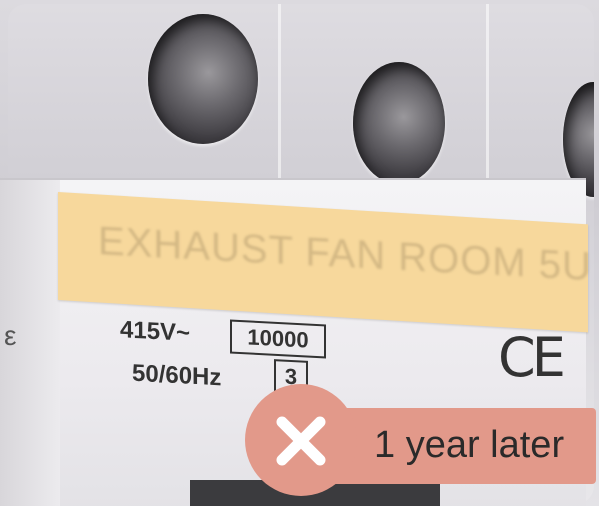 This screenshot has width=599, height=506. I want to click on voltage-text: 415V~, so click(155, 331).